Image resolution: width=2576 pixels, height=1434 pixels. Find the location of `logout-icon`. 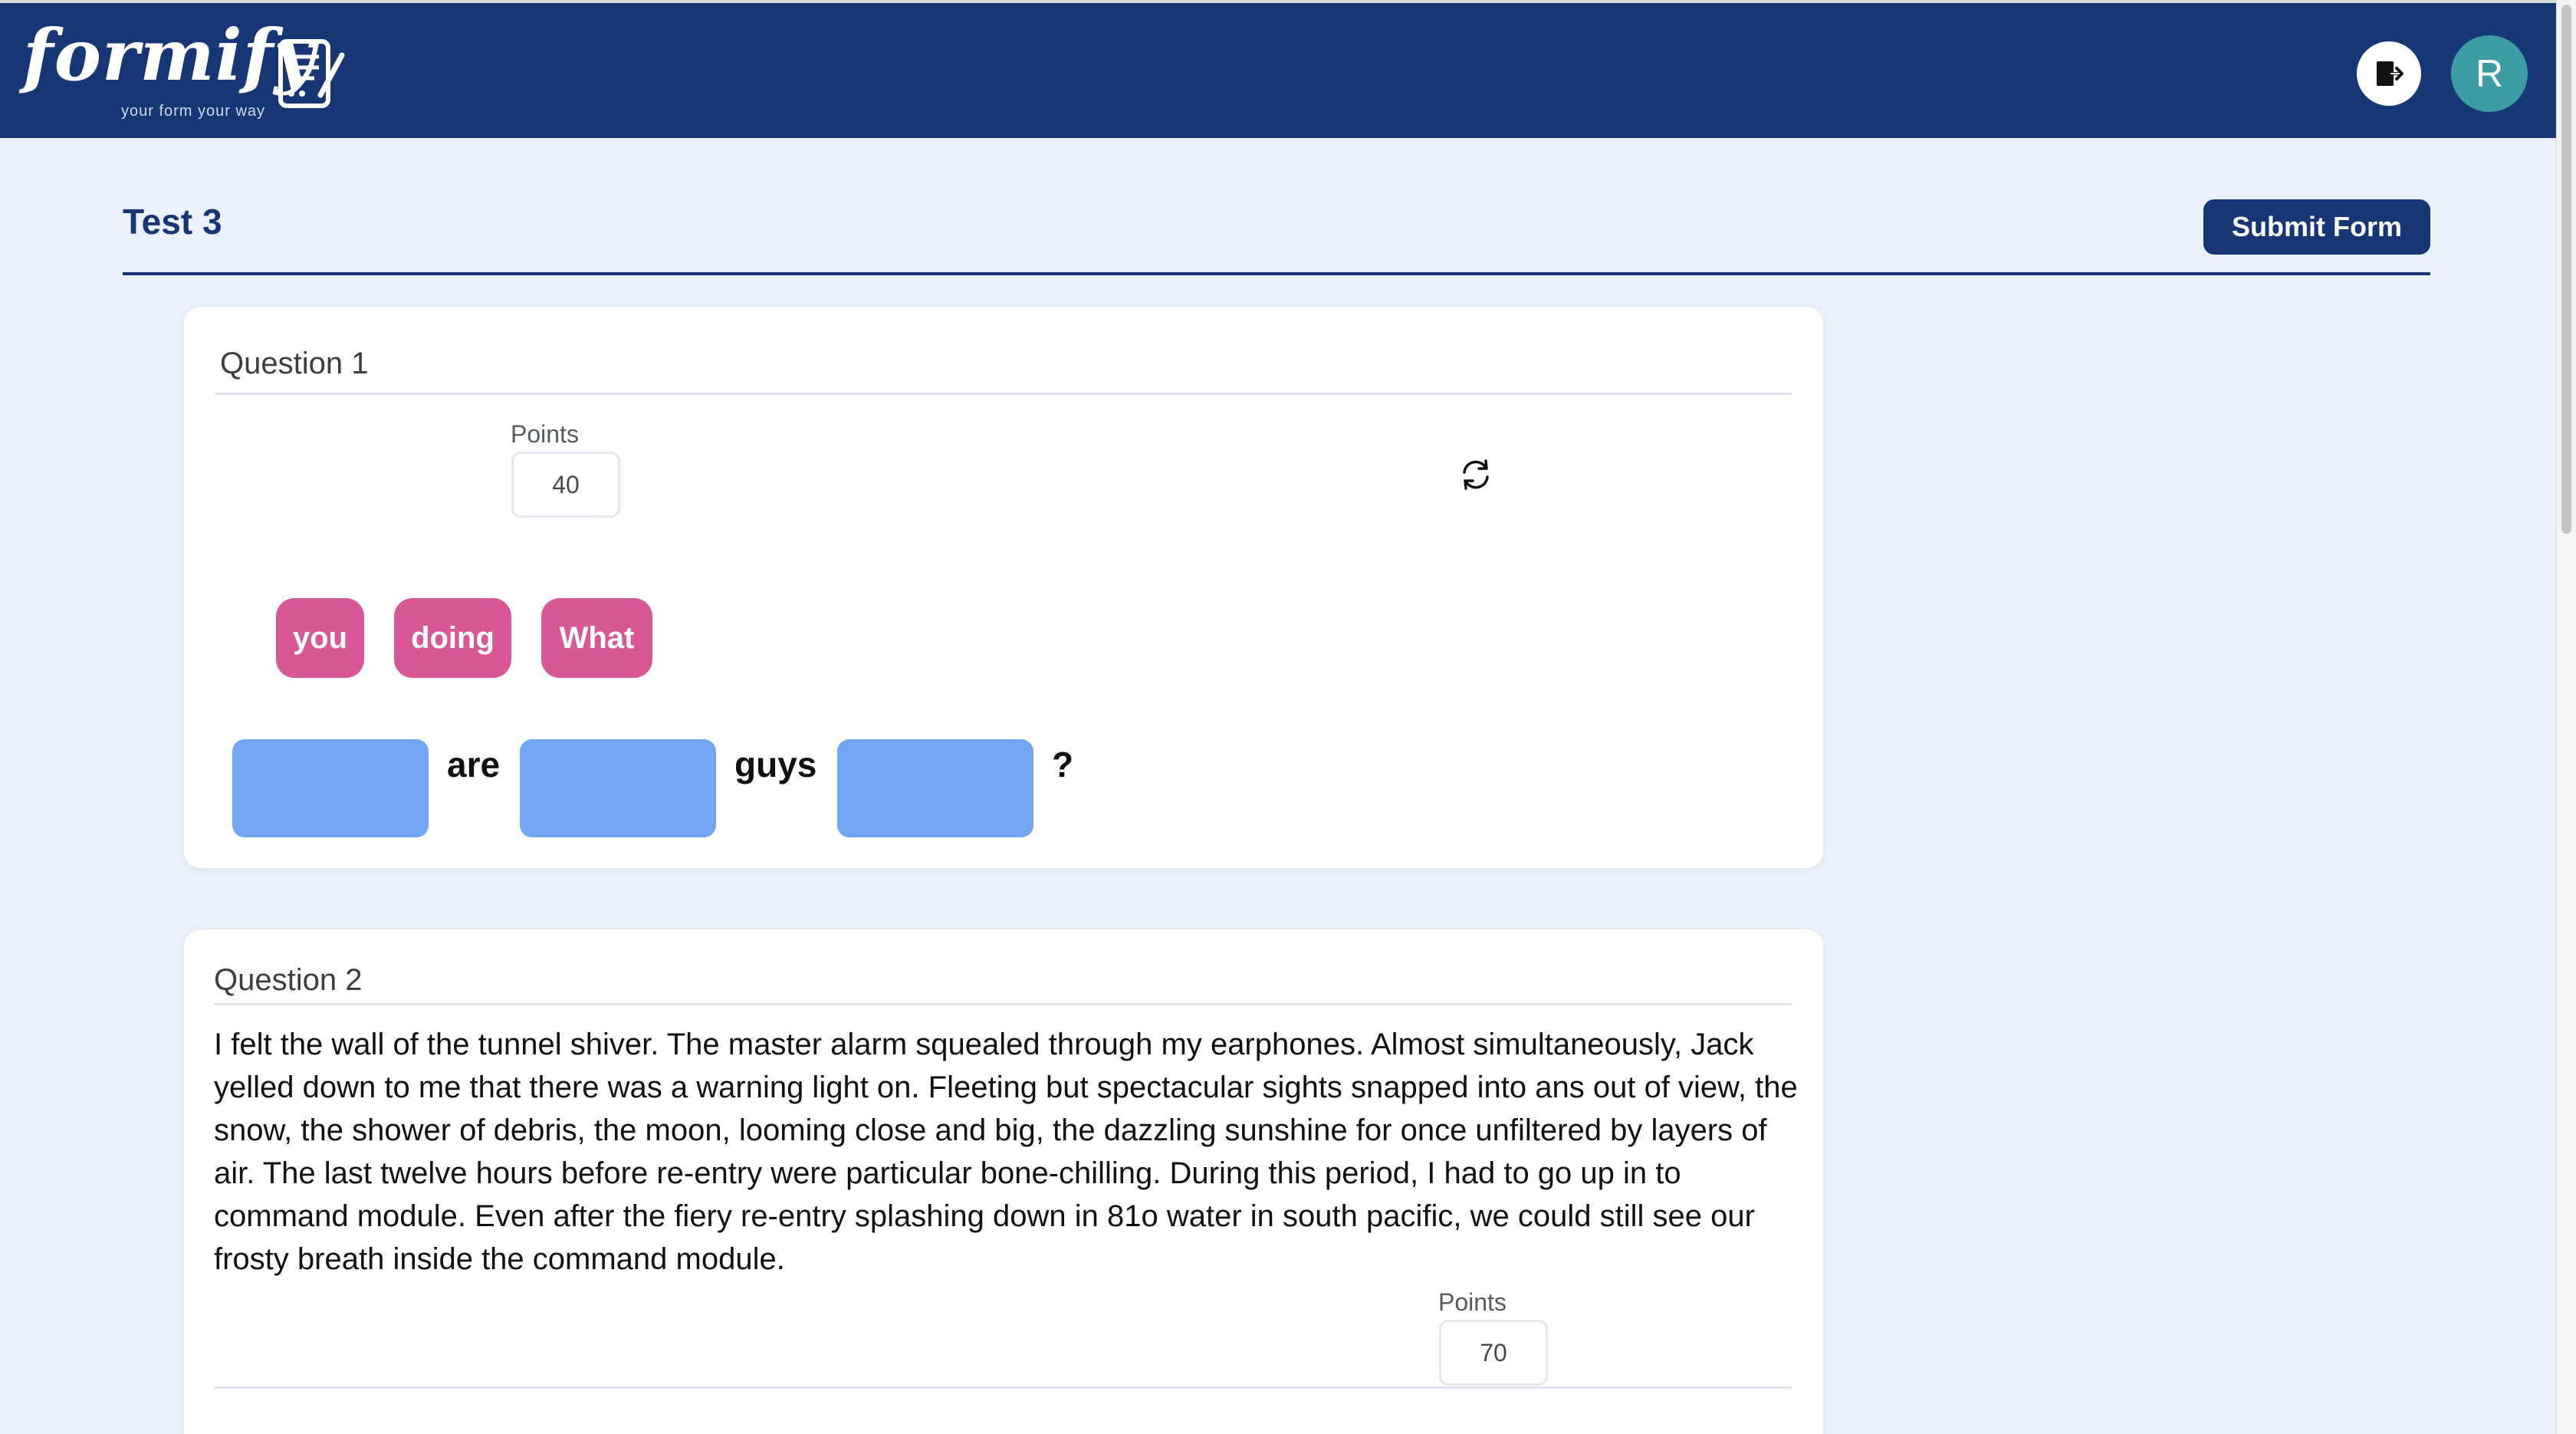

logout-icon is located at coordinates (2390, 73).